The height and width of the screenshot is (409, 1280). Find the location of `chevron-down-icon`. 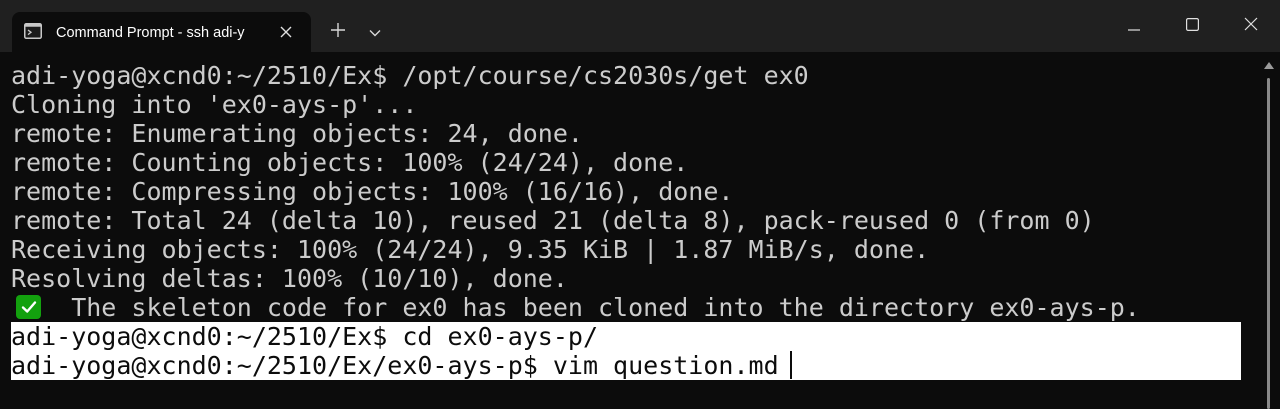

chevron-down-icon is located at coordinates (375, 31).